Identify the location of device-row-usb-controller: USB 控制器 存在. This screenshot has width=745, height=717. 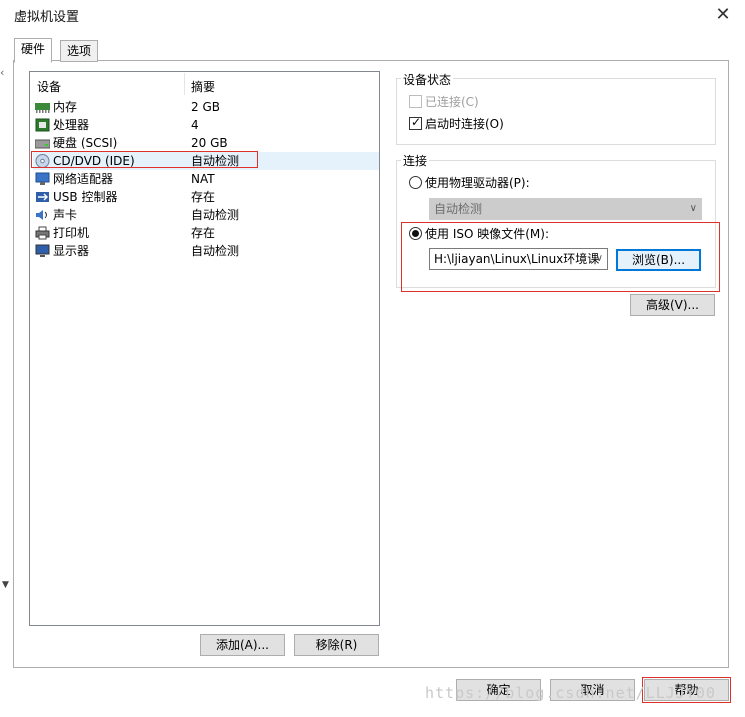
(206, 197).